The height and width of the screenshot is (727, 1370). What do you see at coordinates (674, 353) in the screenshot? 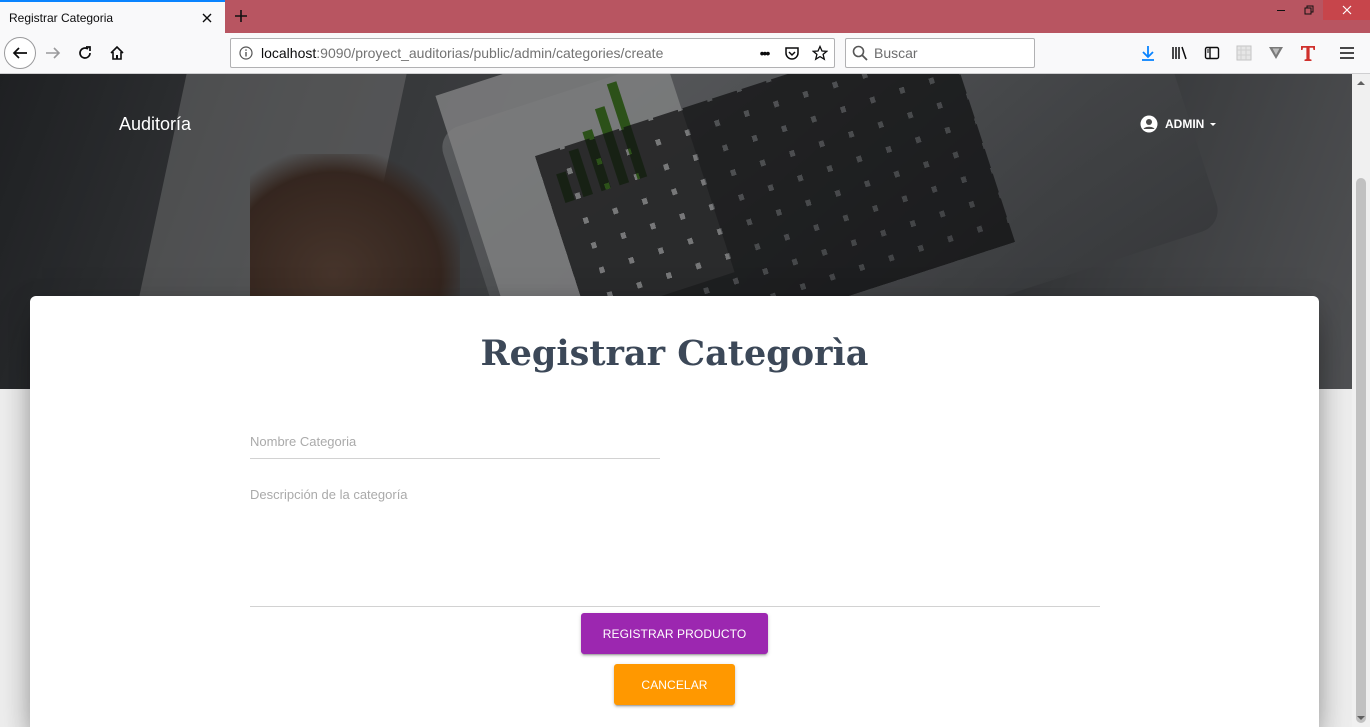
I see `page-title: Registrar Categorìa` at bounding box center [674, 353].